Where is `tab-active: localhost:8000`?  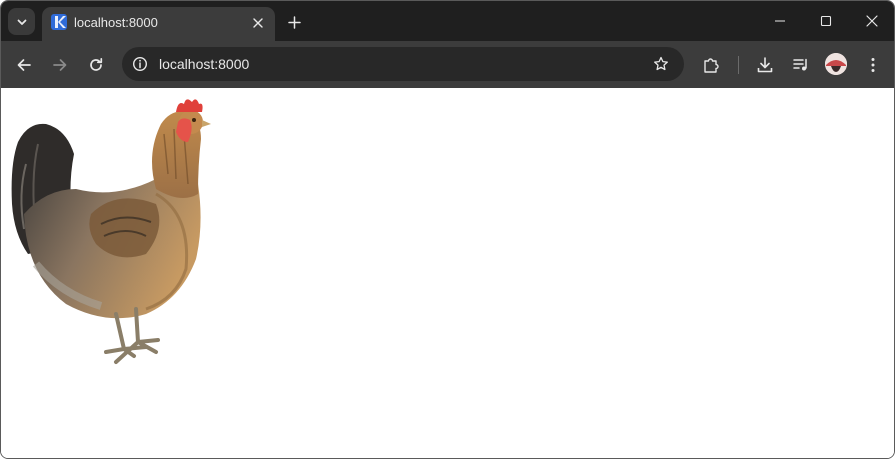 tab-active: localhost:8000 is located at coordinates (158, 24).